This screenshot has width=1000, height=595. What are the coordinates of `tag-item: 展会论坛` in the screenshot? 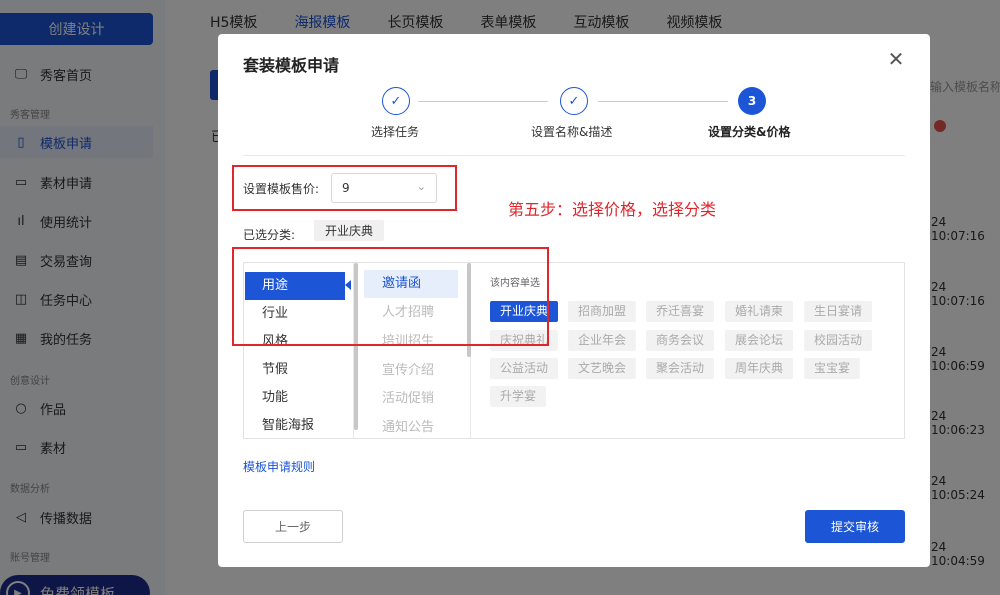 It's located at (759, 340).